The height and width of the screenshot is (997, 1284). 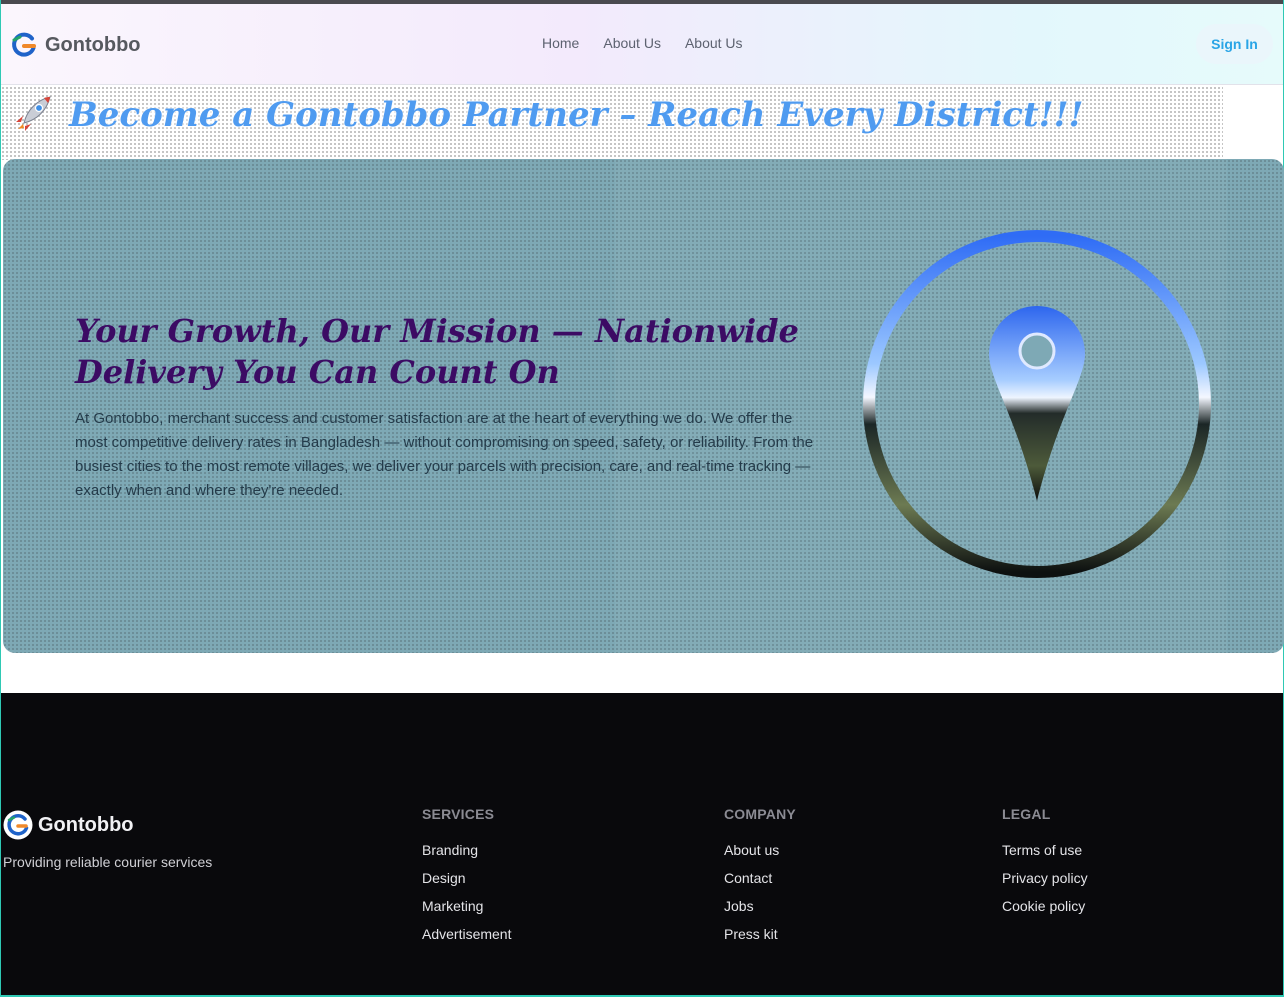 What do you see at coordinates (760, 912) in the screenshot?
I see `footer-link-jobs: Jobs` at bounding box center [760, 912].